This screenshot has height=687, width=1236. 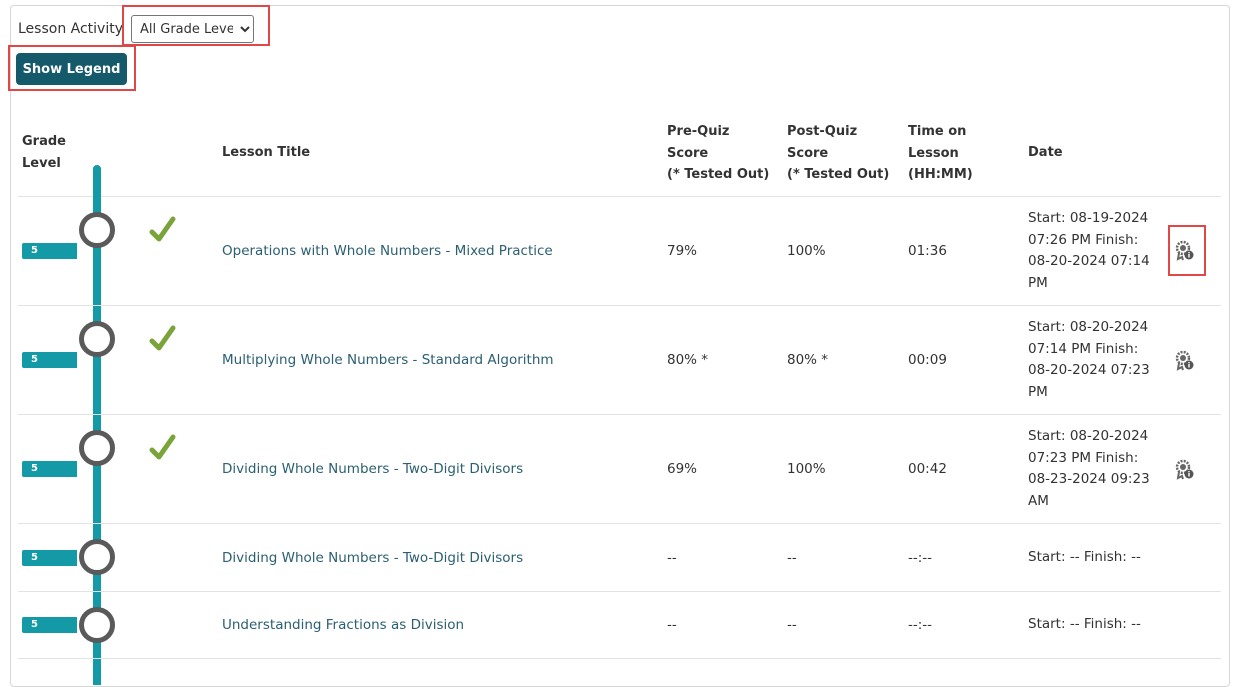 What do you see at coordinates (808, 360) in the screenshot?
I see `post-quiz-score: 80% *` at bounding box center [808, 360].